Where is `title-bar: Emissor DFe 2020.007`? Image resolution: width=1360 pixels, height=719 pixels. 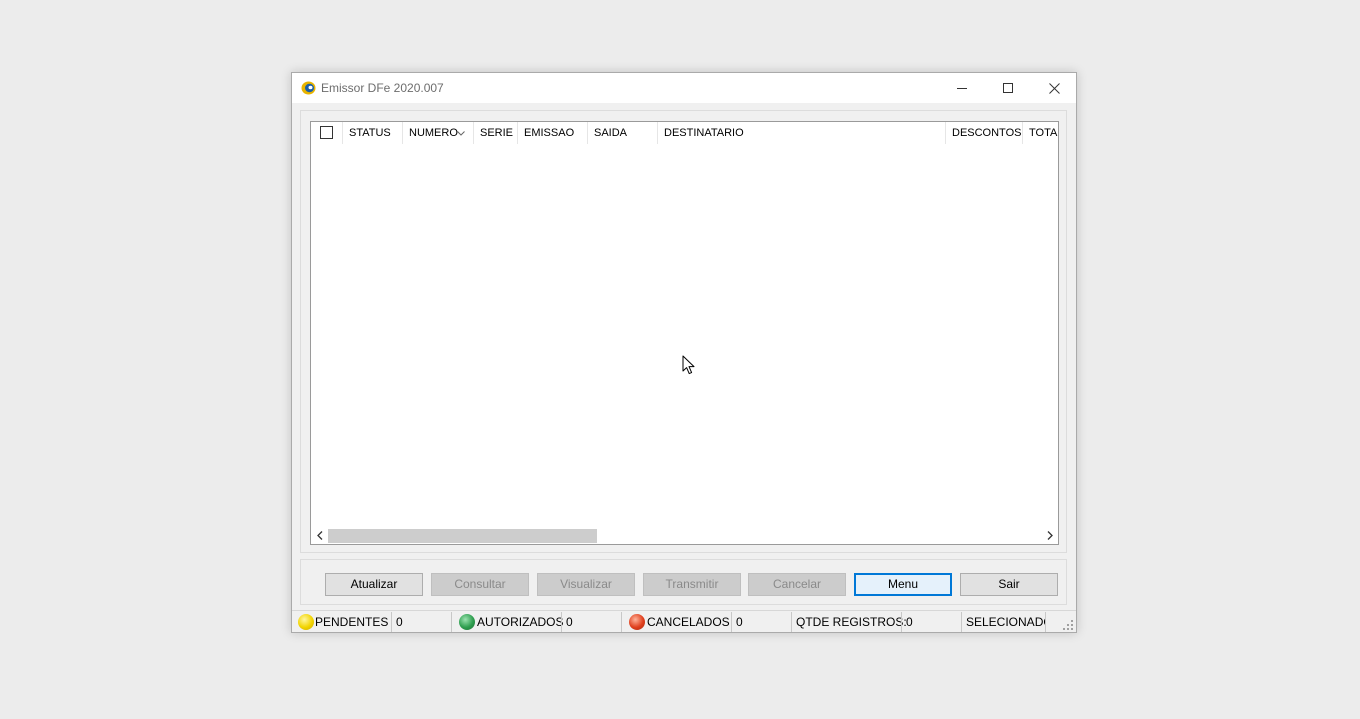 title-bar: Emissor DFe 2020.007 is located at coordinates (684, 88).